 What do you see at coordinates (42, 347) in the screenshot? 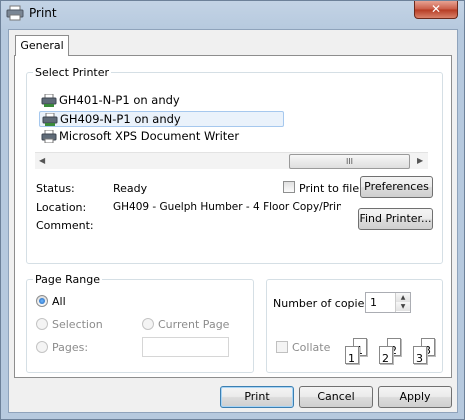
I see `pages-radio` at bounding box center [42, 347].